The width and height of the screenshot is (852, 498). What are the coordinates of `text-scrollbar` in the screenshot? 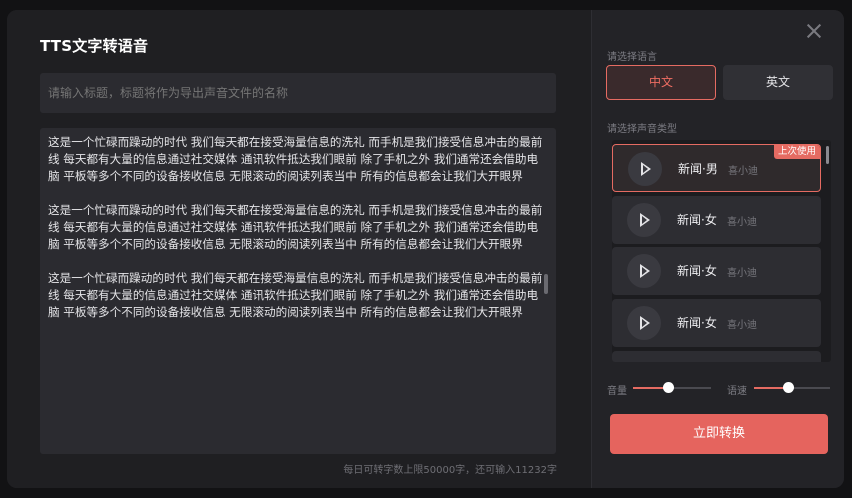 It's located at (546, 284).